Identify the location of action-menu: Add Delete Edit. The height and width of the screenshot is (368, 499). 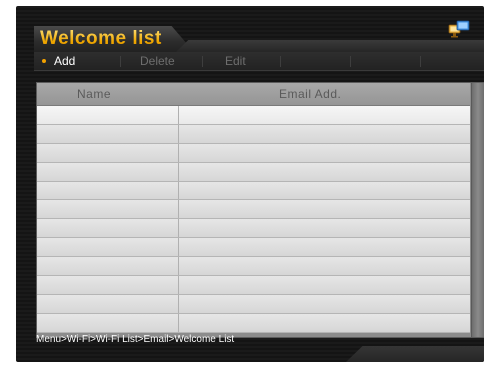
(259, 61).